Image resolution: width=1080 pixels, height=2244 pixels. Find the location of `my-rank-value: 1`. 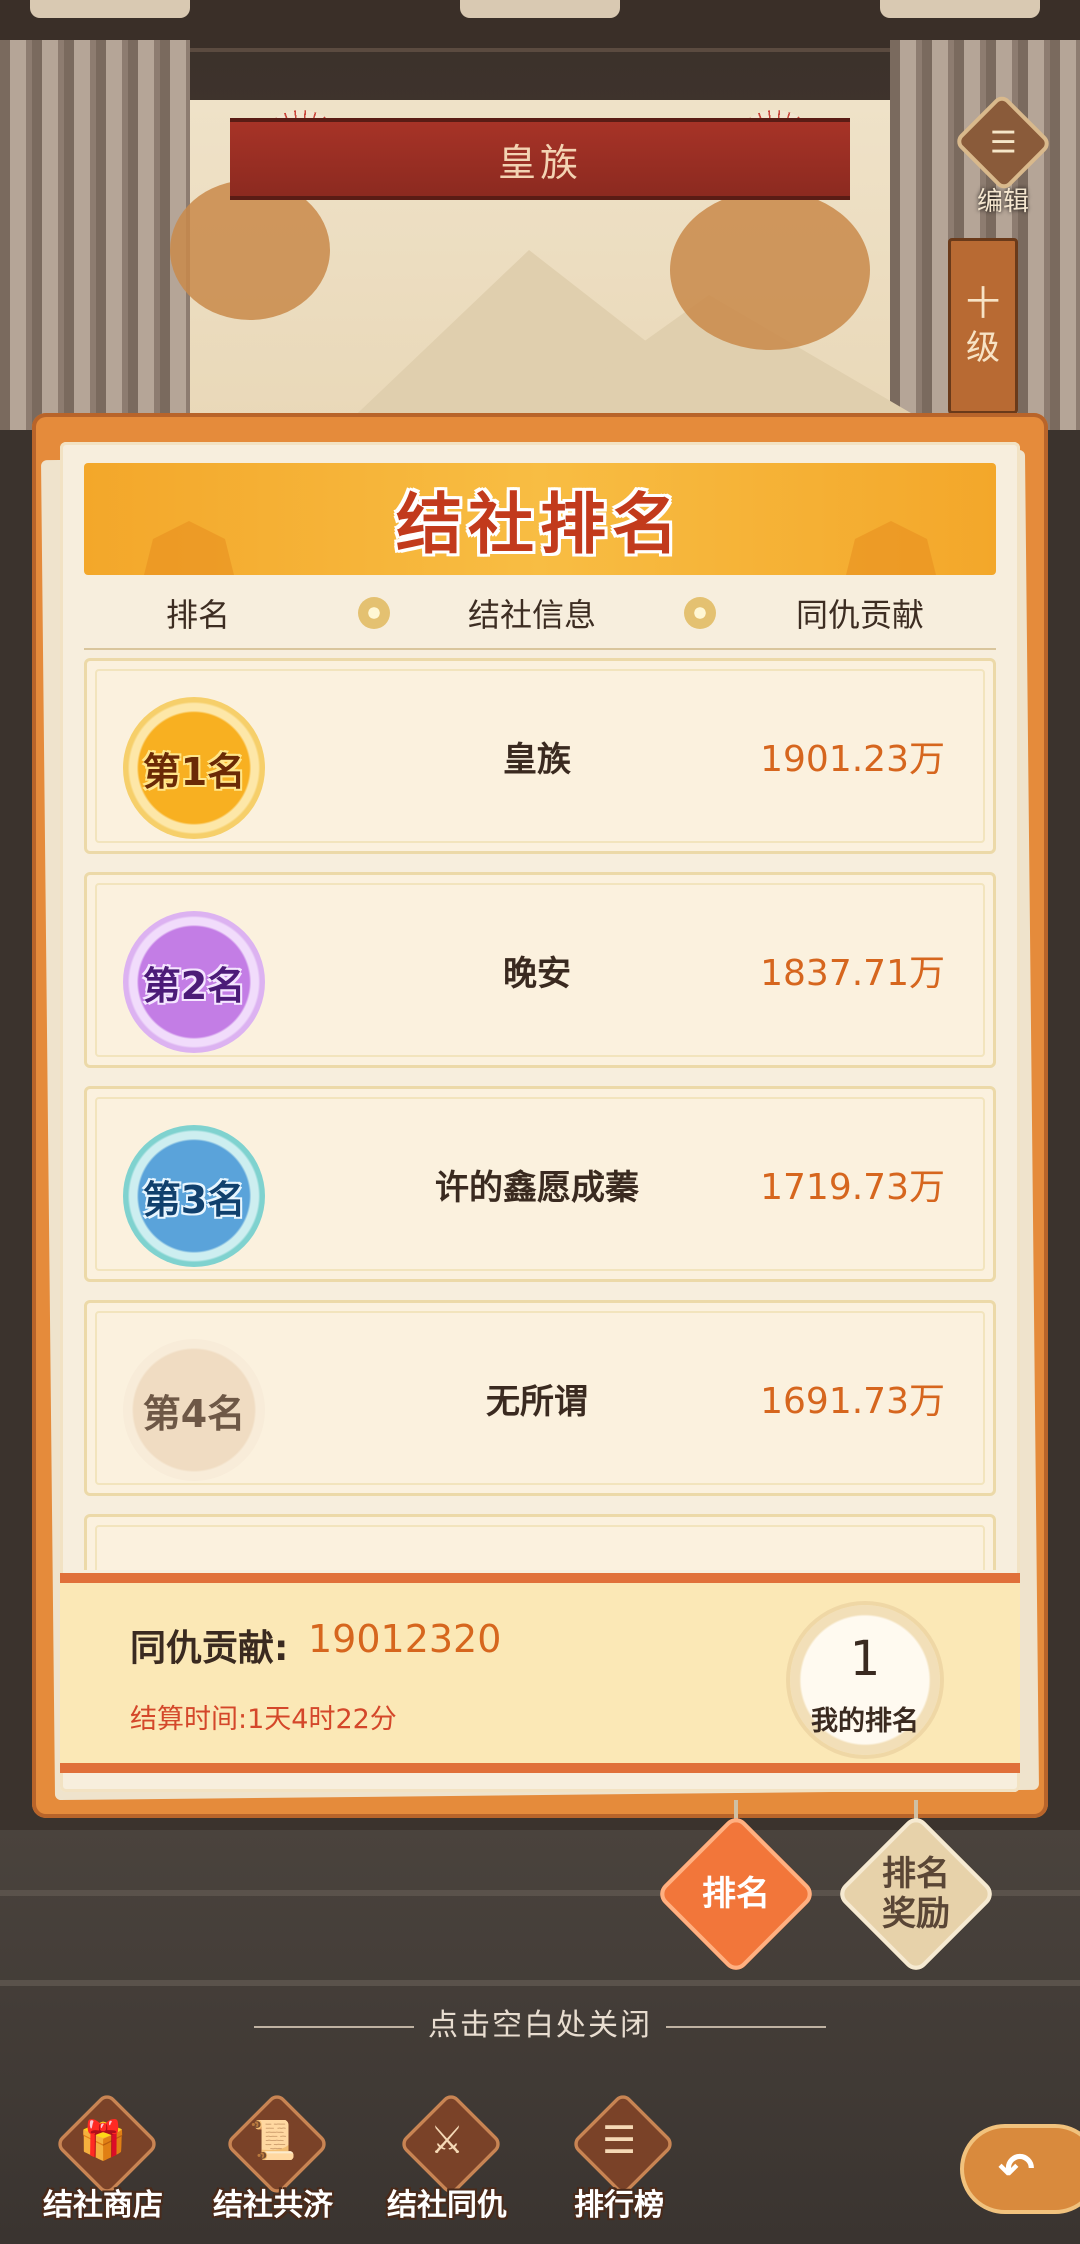

my-rank-value: 1 is located at coordinates (865, 1659).